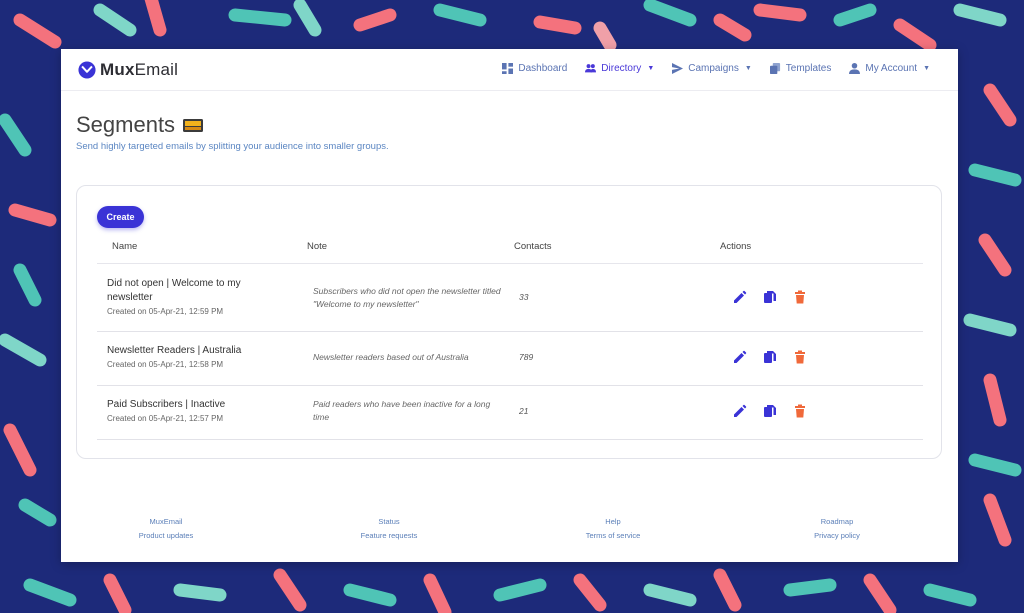  I want to click on people-icon, so click(591, 68).